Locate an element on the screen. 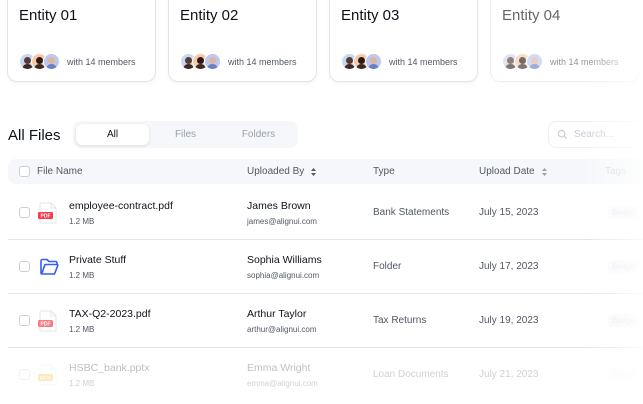 The height and width of the screenshot is (404, 643). file-type: Loan Documents is located at coordinates (411, 374).